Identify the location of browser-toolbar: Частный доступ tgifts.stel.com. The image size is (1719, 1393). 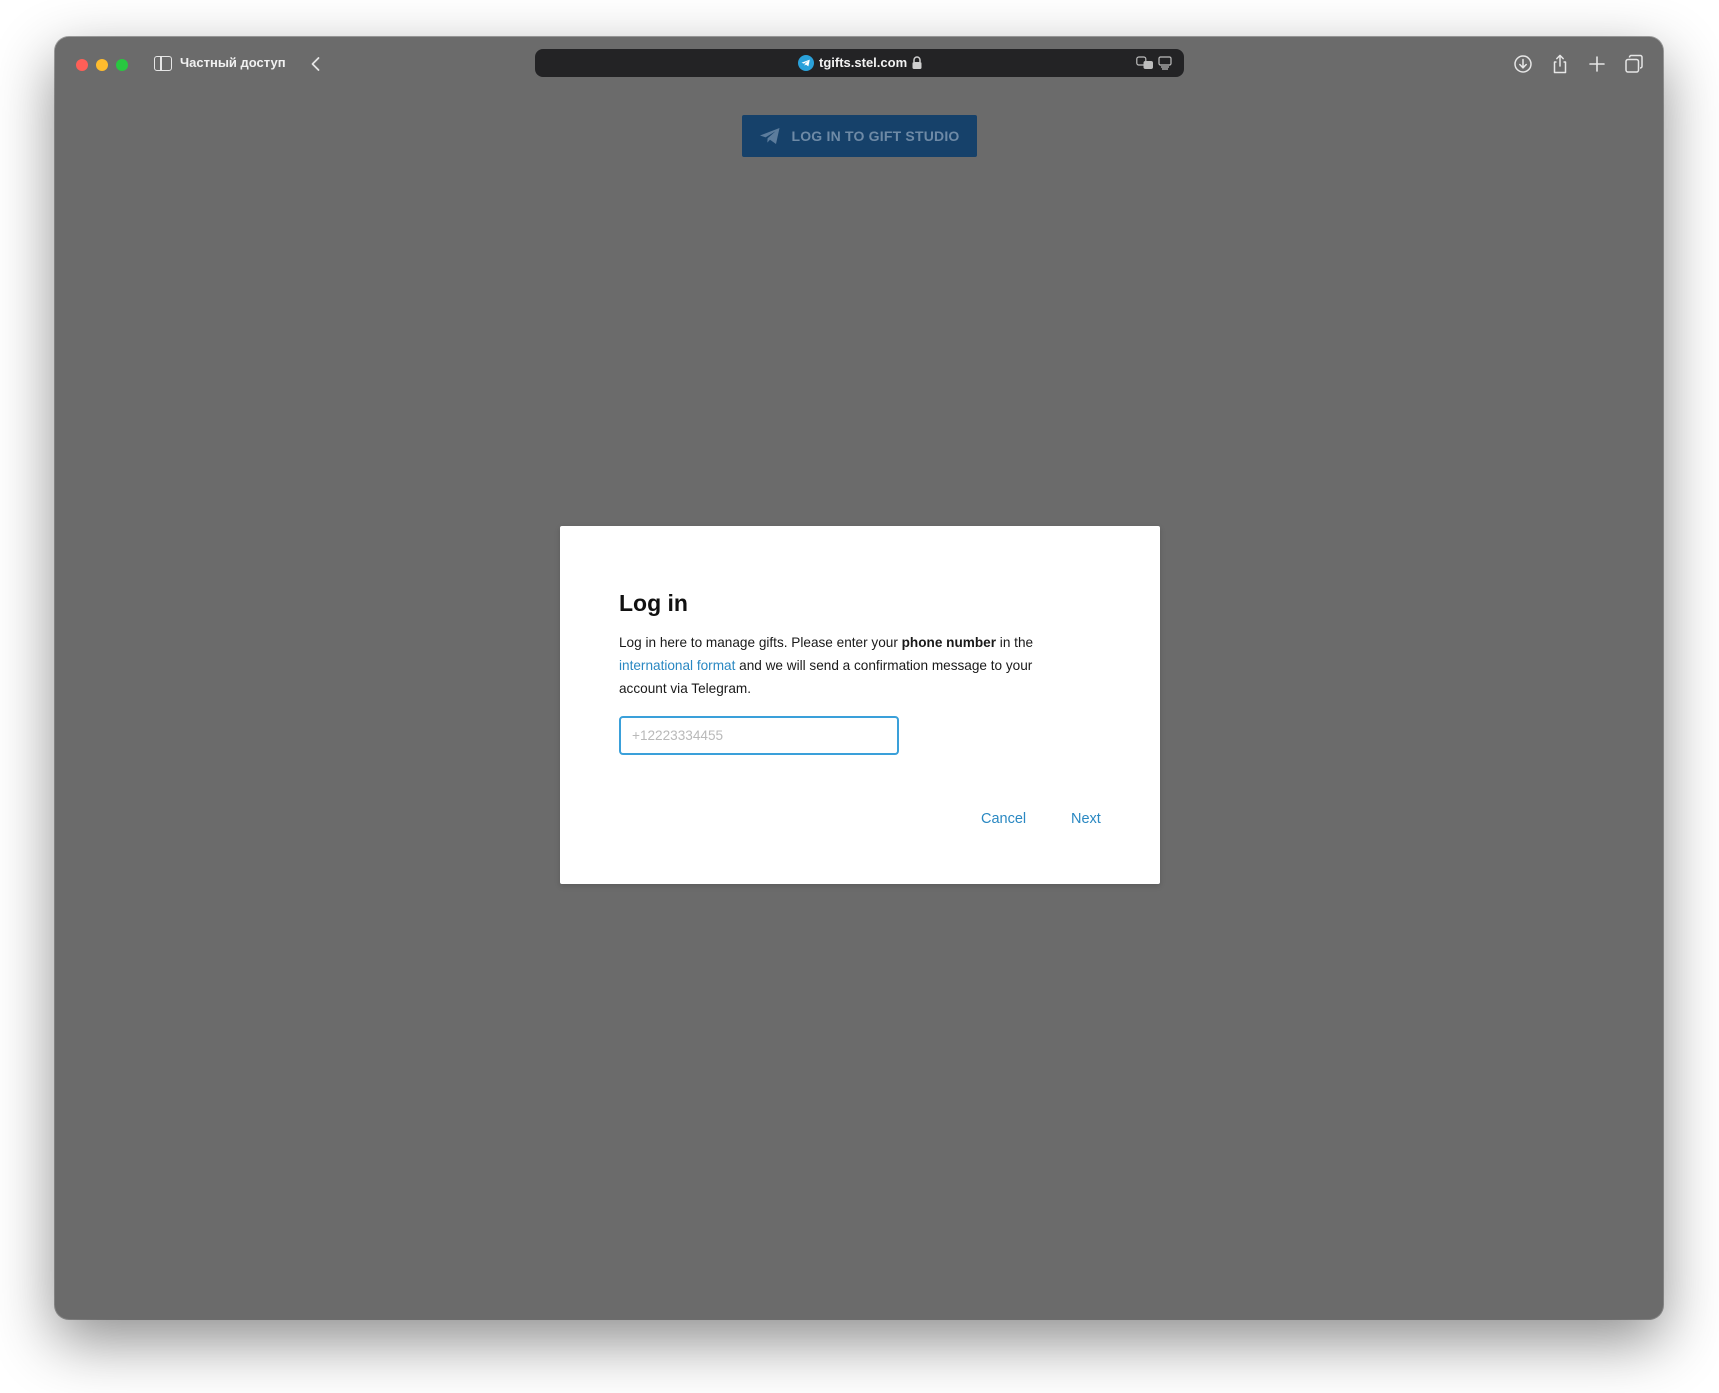
(859, 64).